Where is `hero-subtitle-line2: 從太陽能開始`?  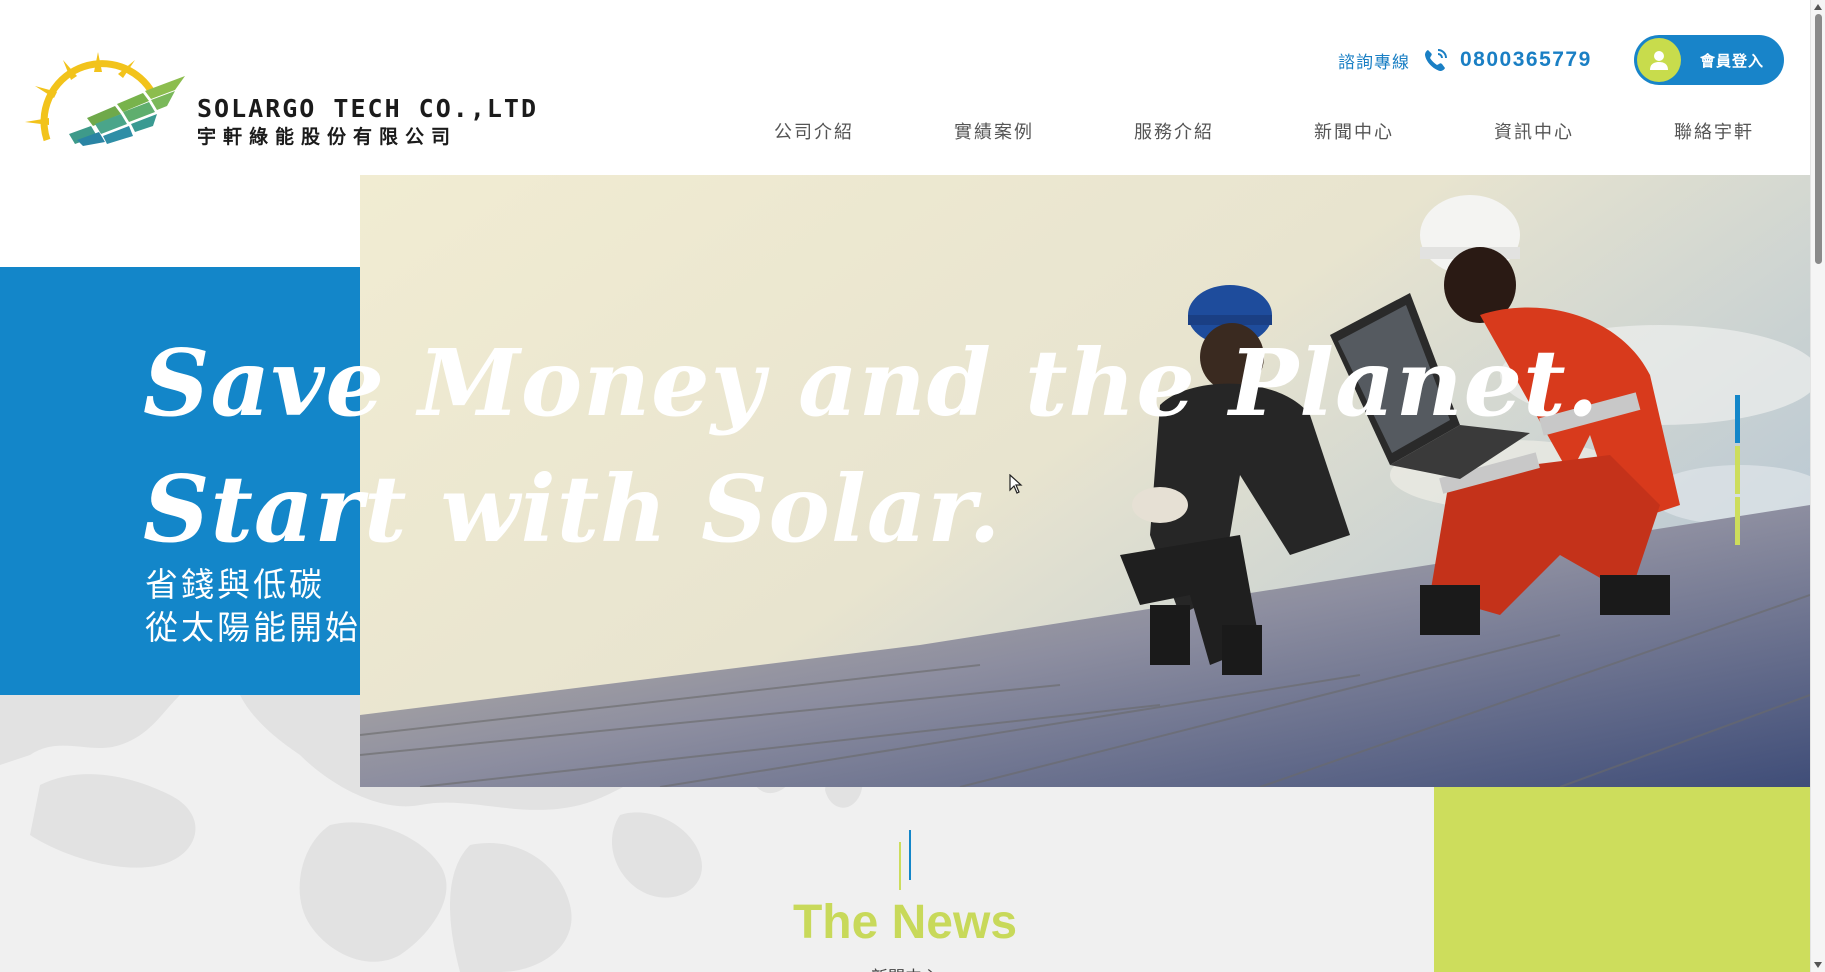 hero-subtitle-line2: 從太陽能開始 is located at coordinates (253, 627).